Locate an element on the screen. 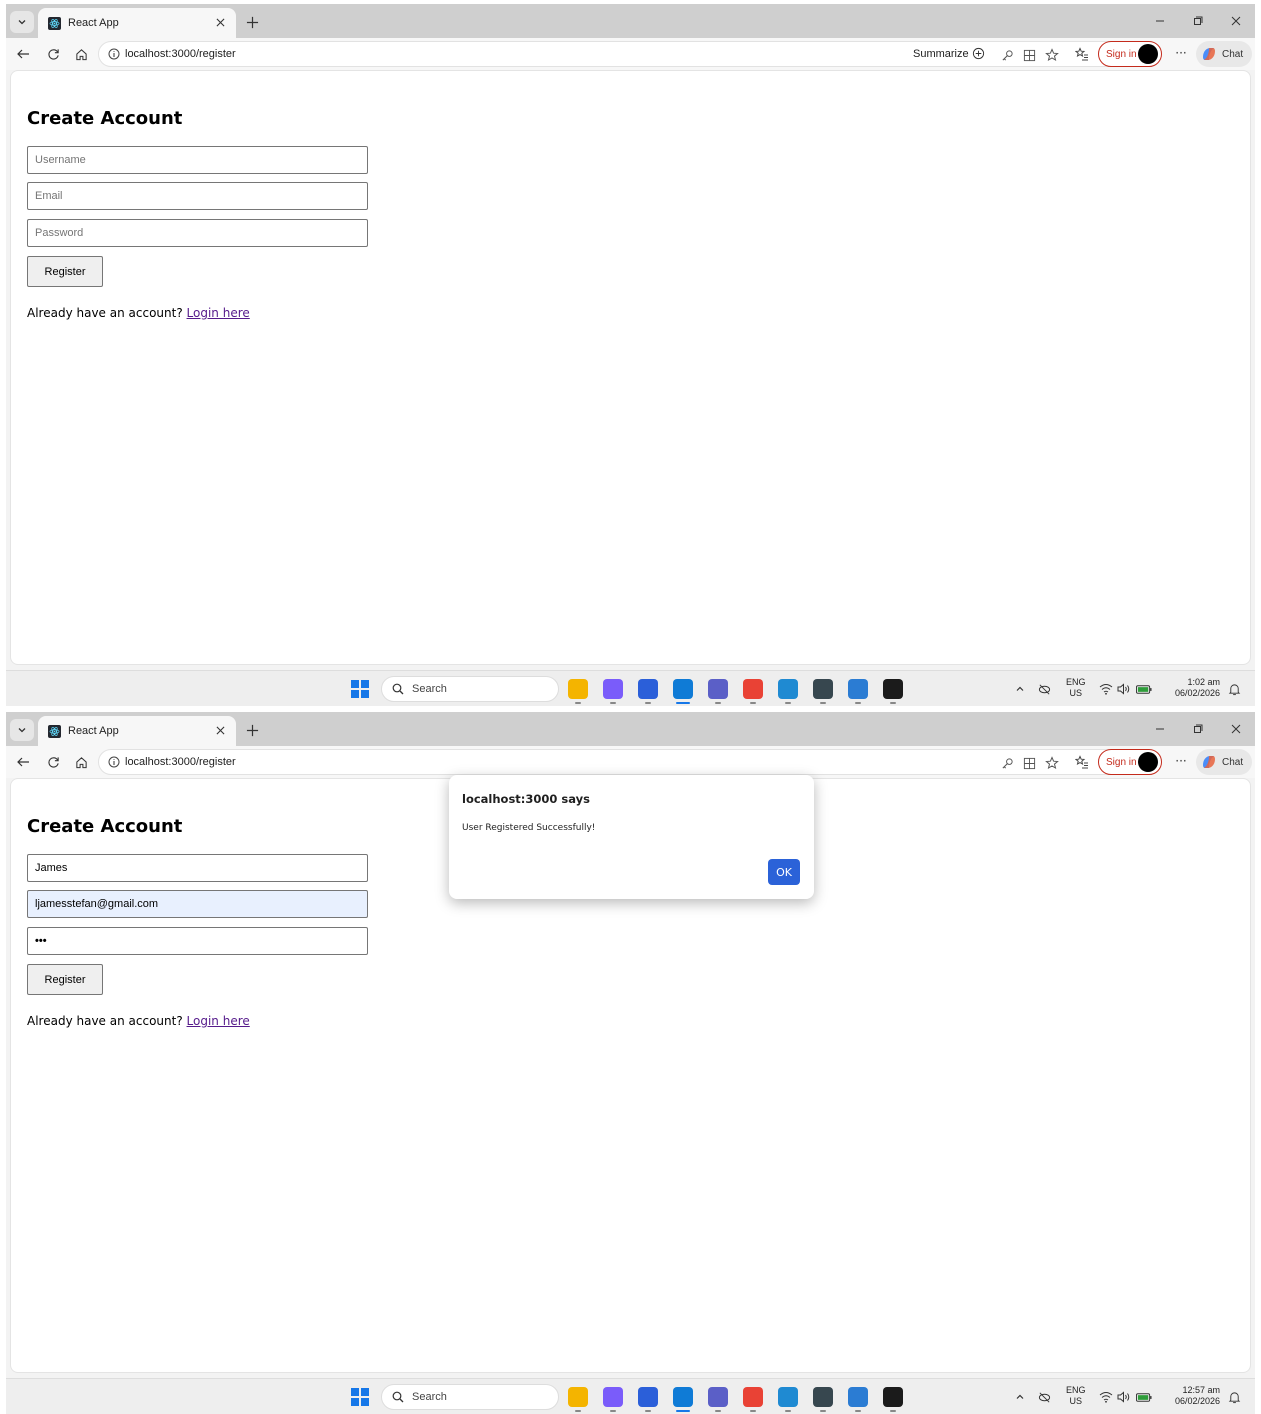 This screenshot has height=1414, width=1261. clock: 12:57 am 06/02/2026 is located at coordinates (1194, 1396).